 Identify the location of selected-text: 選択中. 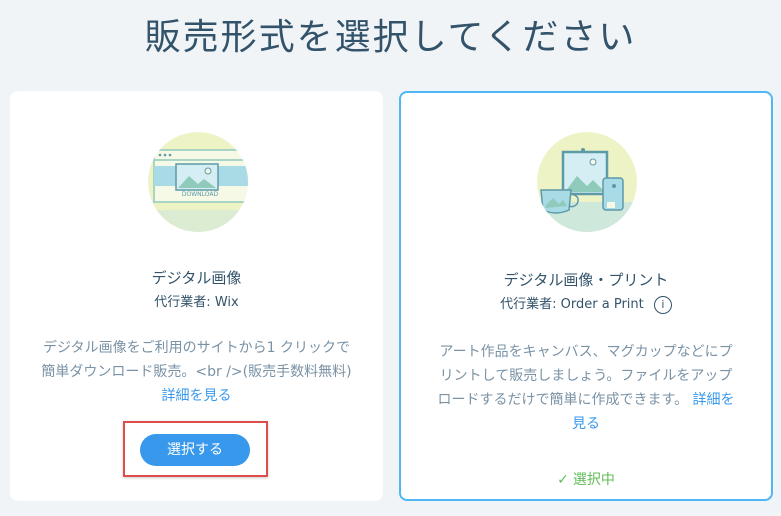
(593, 480).